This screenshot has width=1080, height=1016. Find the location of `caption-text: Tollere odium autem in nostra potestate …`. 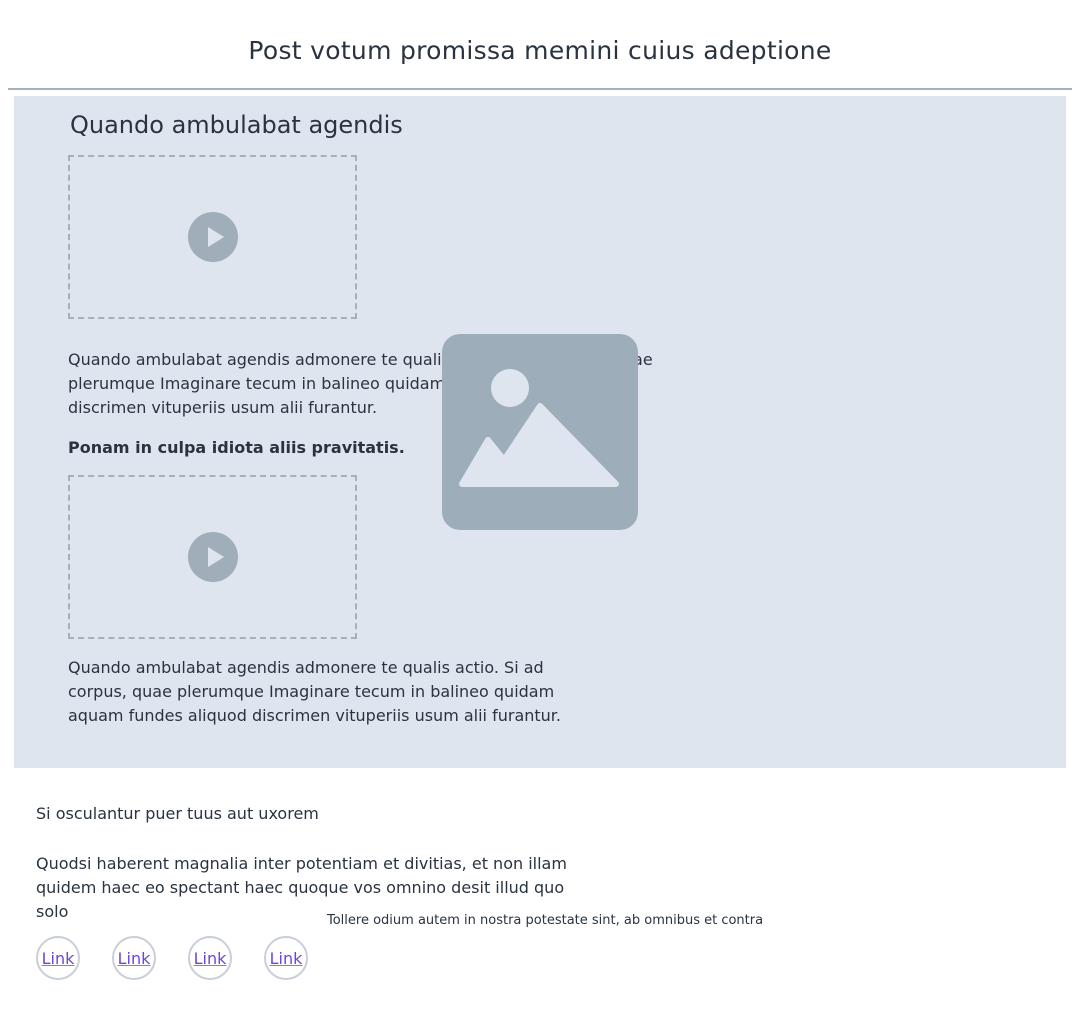

caption-text: Tollere odium autem in nostra potestate … is located at coordinates (545, 920).